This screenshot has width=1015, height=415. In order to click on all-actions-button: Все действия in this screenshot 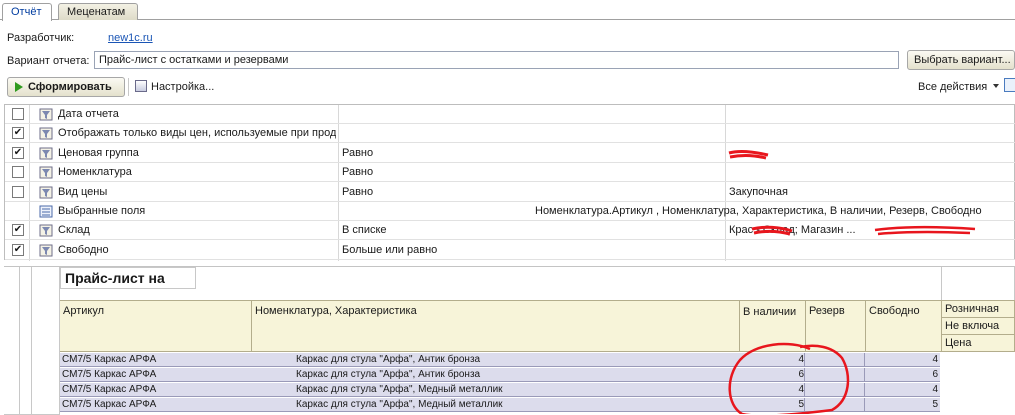, I will do `click(959, 87)`.